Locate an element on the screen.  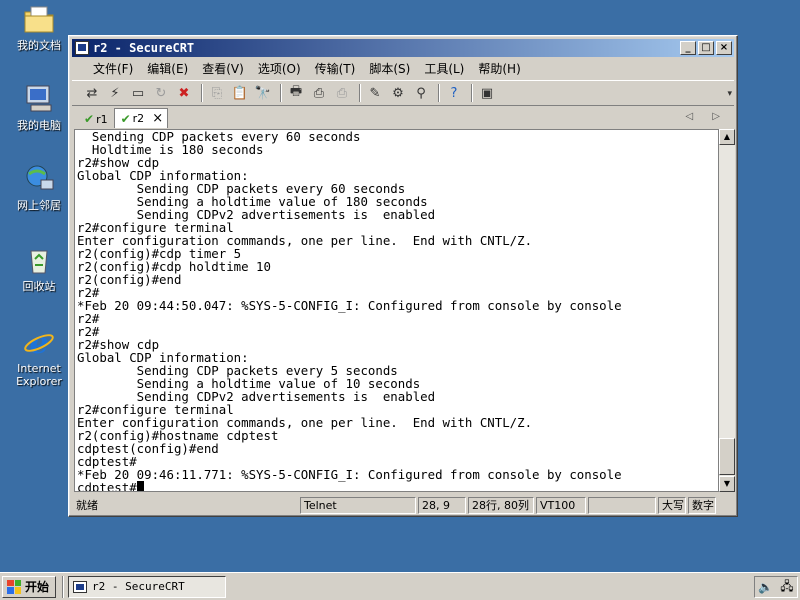
start-label: 开始 is located at coordinates (37, 587).